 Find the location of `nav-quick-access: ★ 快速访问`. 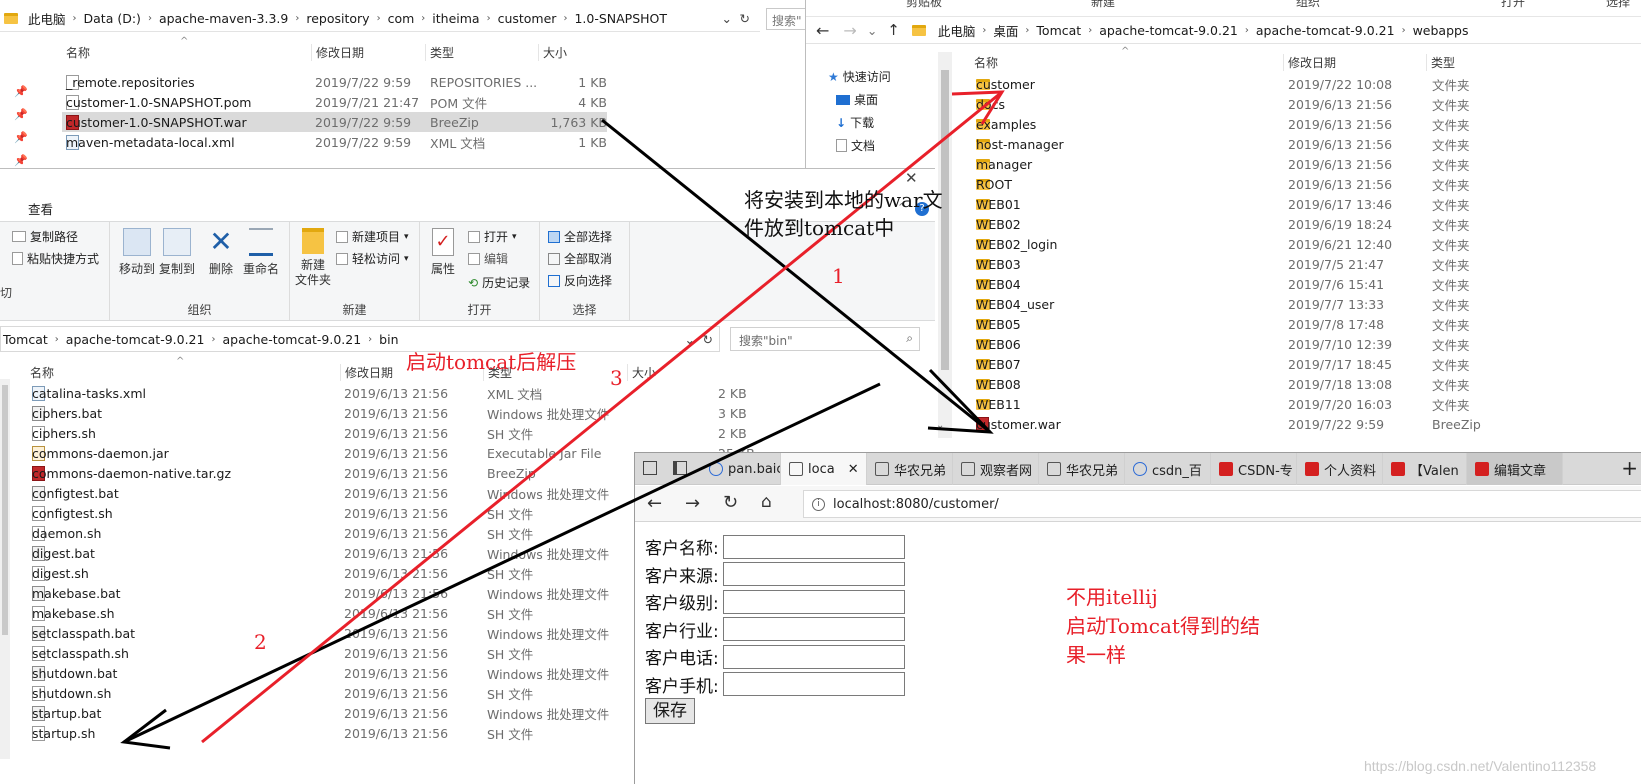

nav-quick-access: ★ 快速访问 is located at coordinates (859, 76).